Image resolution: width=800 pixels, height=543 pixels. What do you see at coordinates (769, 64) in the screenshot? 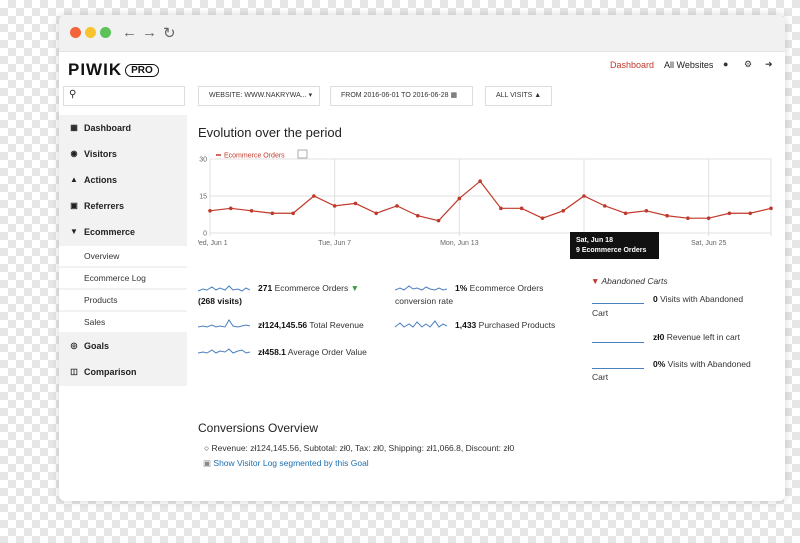
I see `logout-icon: ➜` at bounding box center [769, 64].